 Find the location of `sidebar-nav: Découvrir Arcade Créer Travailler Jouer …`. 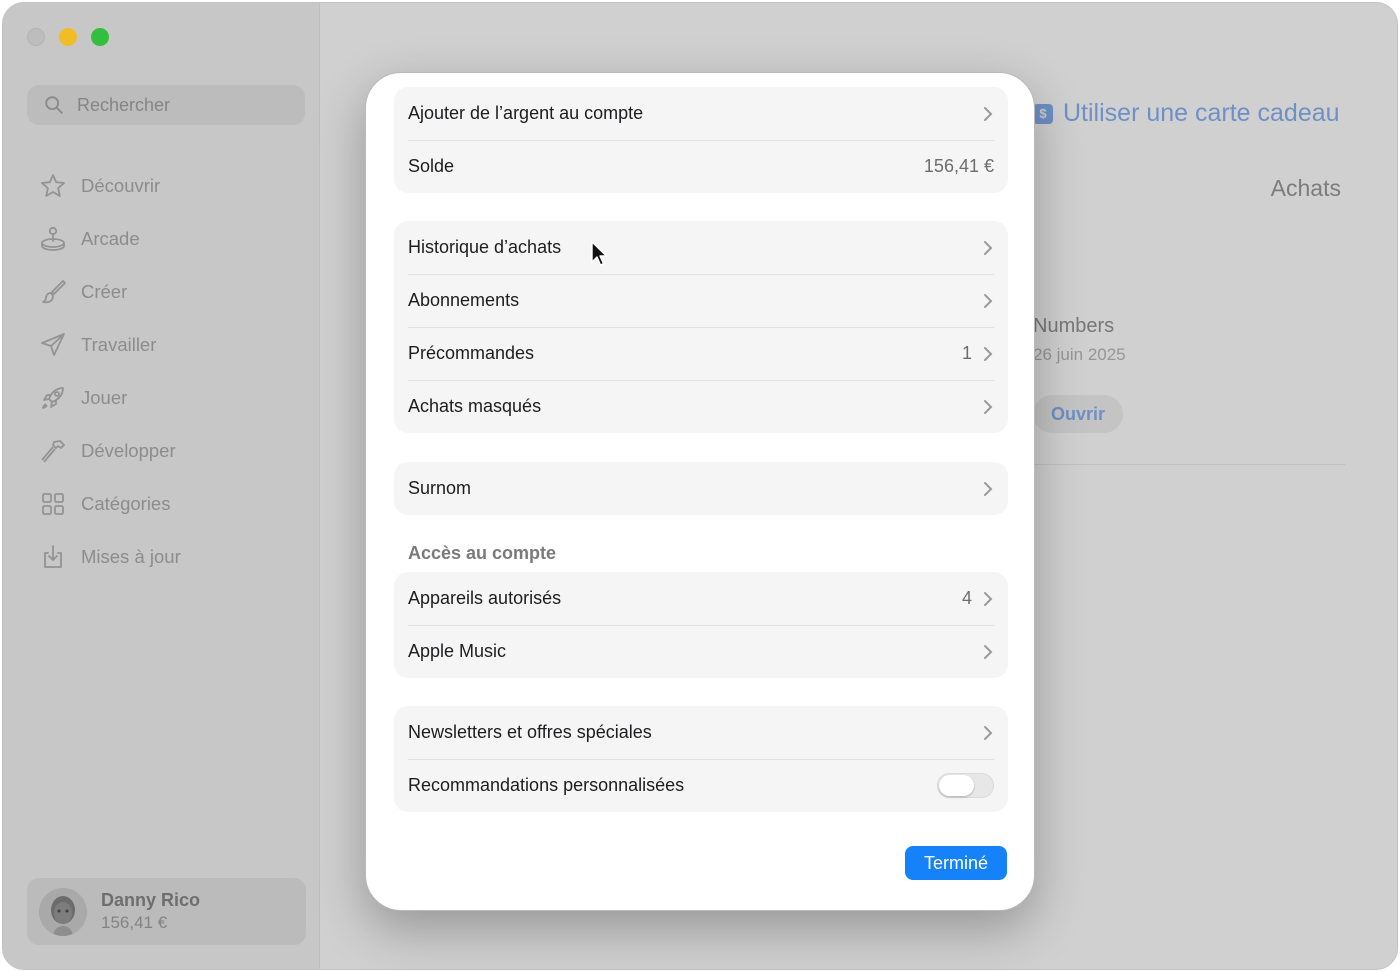

sidebar-nav: Découvrir Arcade Créer Travailler Jouer … is located at coordinates (110, 371).